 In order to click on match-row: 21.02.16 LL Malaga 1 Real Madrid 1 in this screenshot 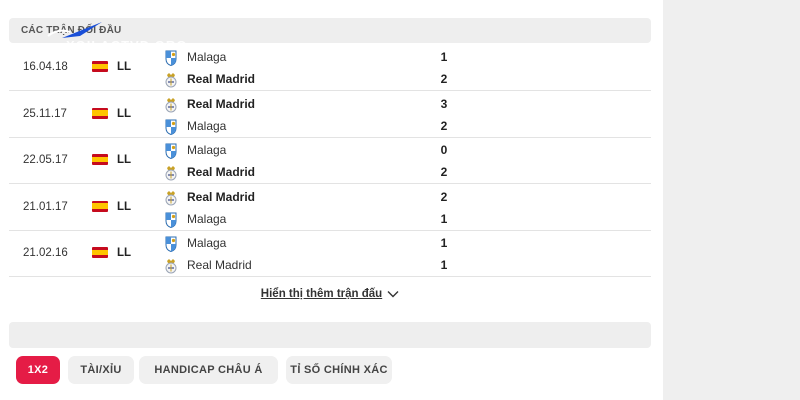, I will do `click(330, 254)`.